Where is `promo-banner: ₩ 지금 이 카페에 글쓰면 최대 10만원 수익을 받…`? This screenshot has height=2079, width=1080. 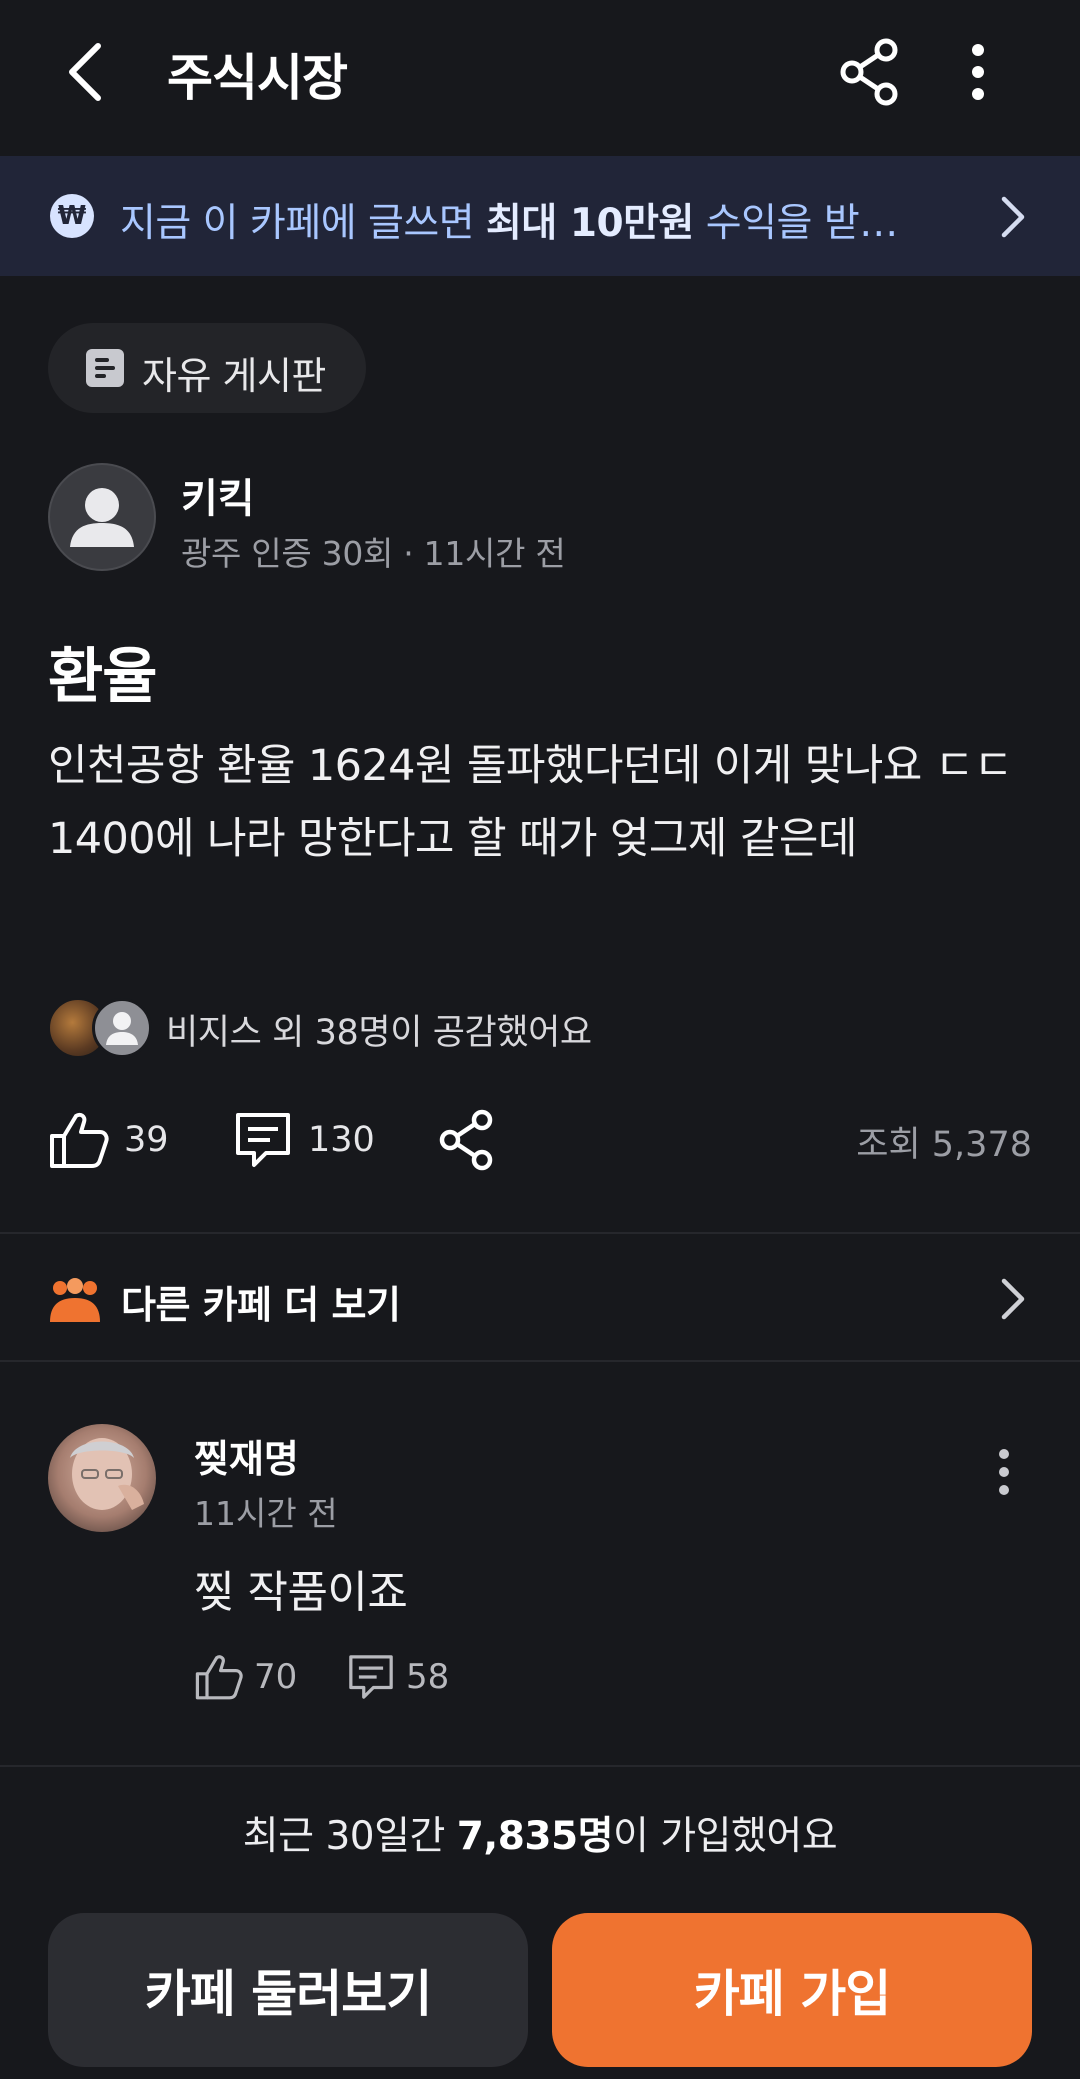 promo-banner: ₩ 지금 이 카페에 글쓰면 최대 10만원 수익을 받… is located at coordinates (540, 216).